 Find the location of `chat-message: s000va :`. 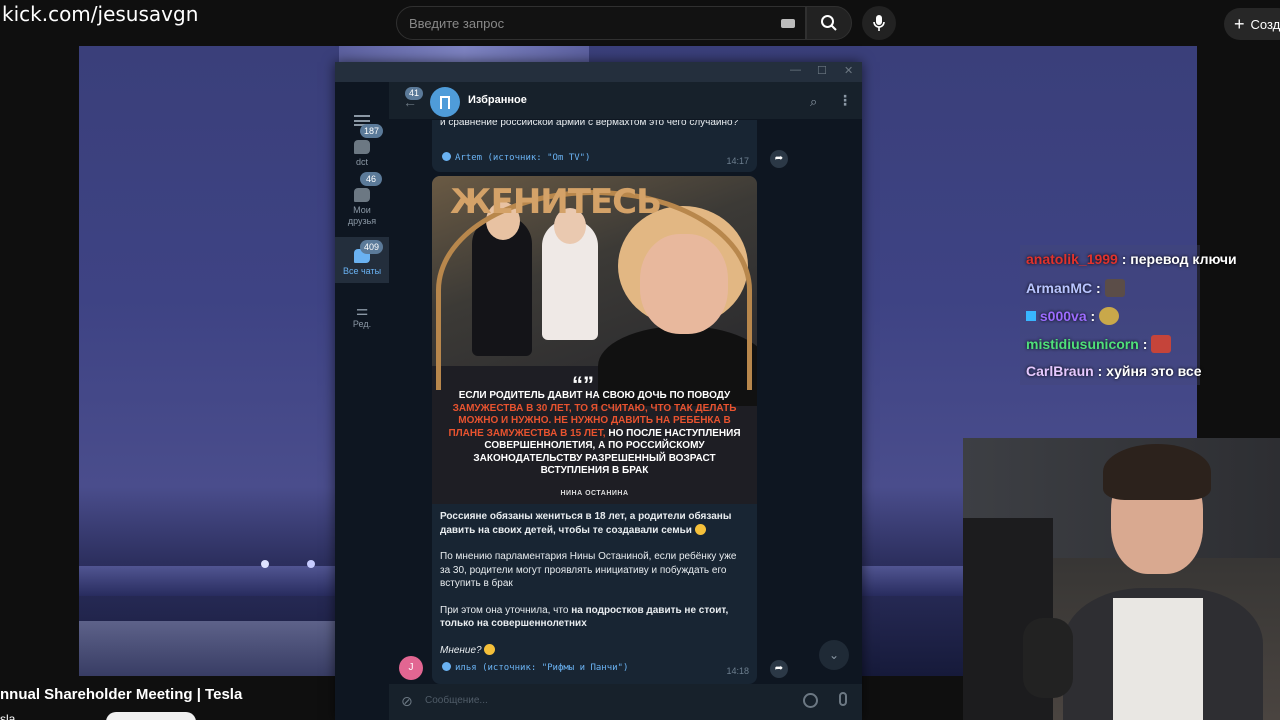

chat-message: s000va : is located at coordinates (1073, 316).